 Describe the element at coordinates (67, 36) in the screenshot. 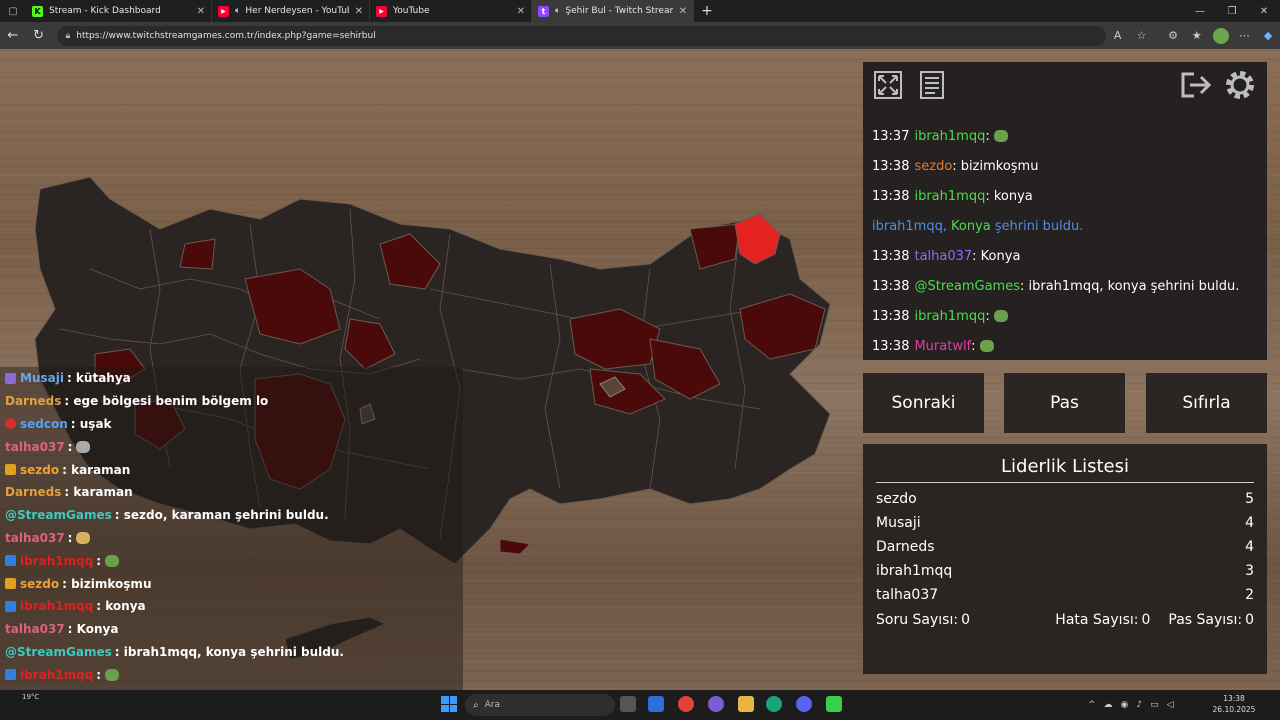

I see `lock-icon: 🔒︎` at that location.